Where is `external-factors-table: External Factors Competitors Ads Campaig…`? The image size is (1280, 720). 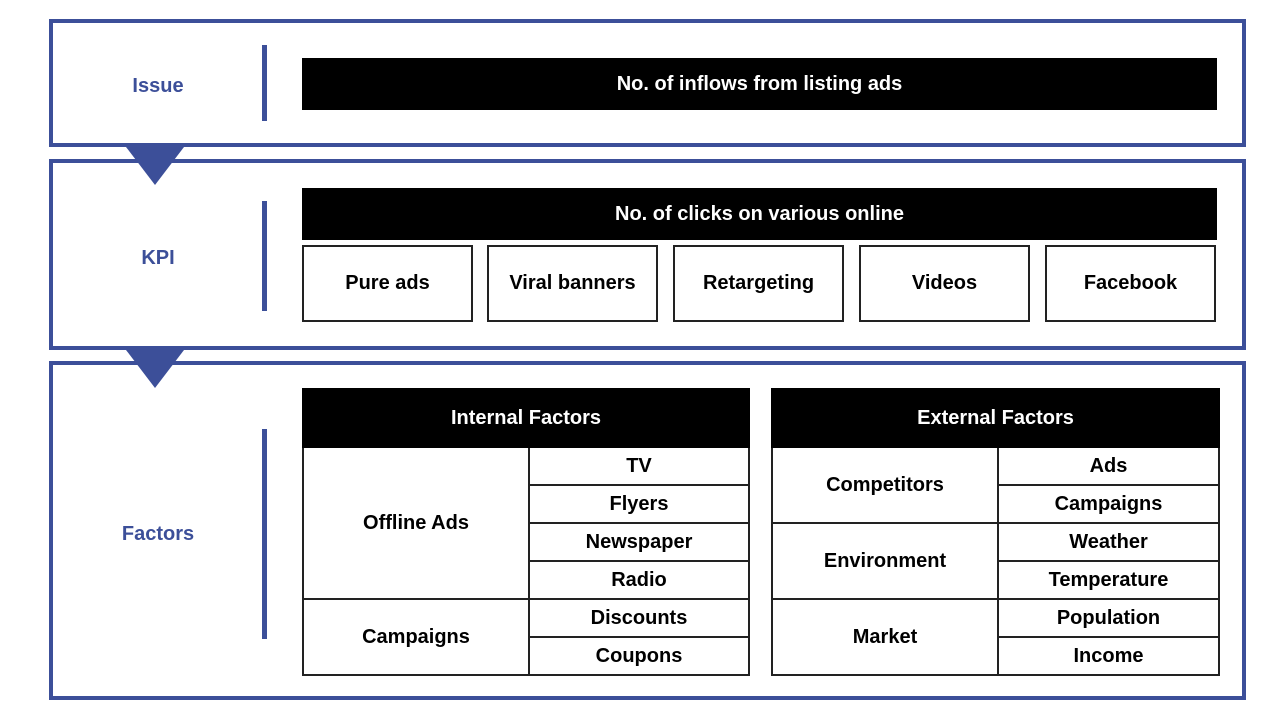
external-factors-table: External Factors Competitors Ads Campaig… is located at coordinates (995, 532).